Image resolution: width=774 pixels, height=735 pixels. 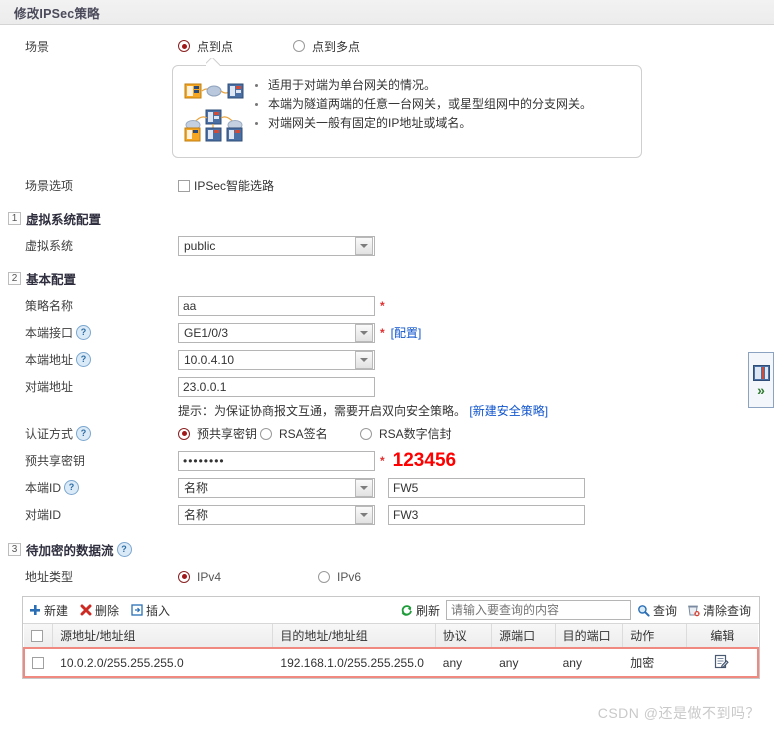 I want to click on row-checkbox, so click(x=38, y=663).